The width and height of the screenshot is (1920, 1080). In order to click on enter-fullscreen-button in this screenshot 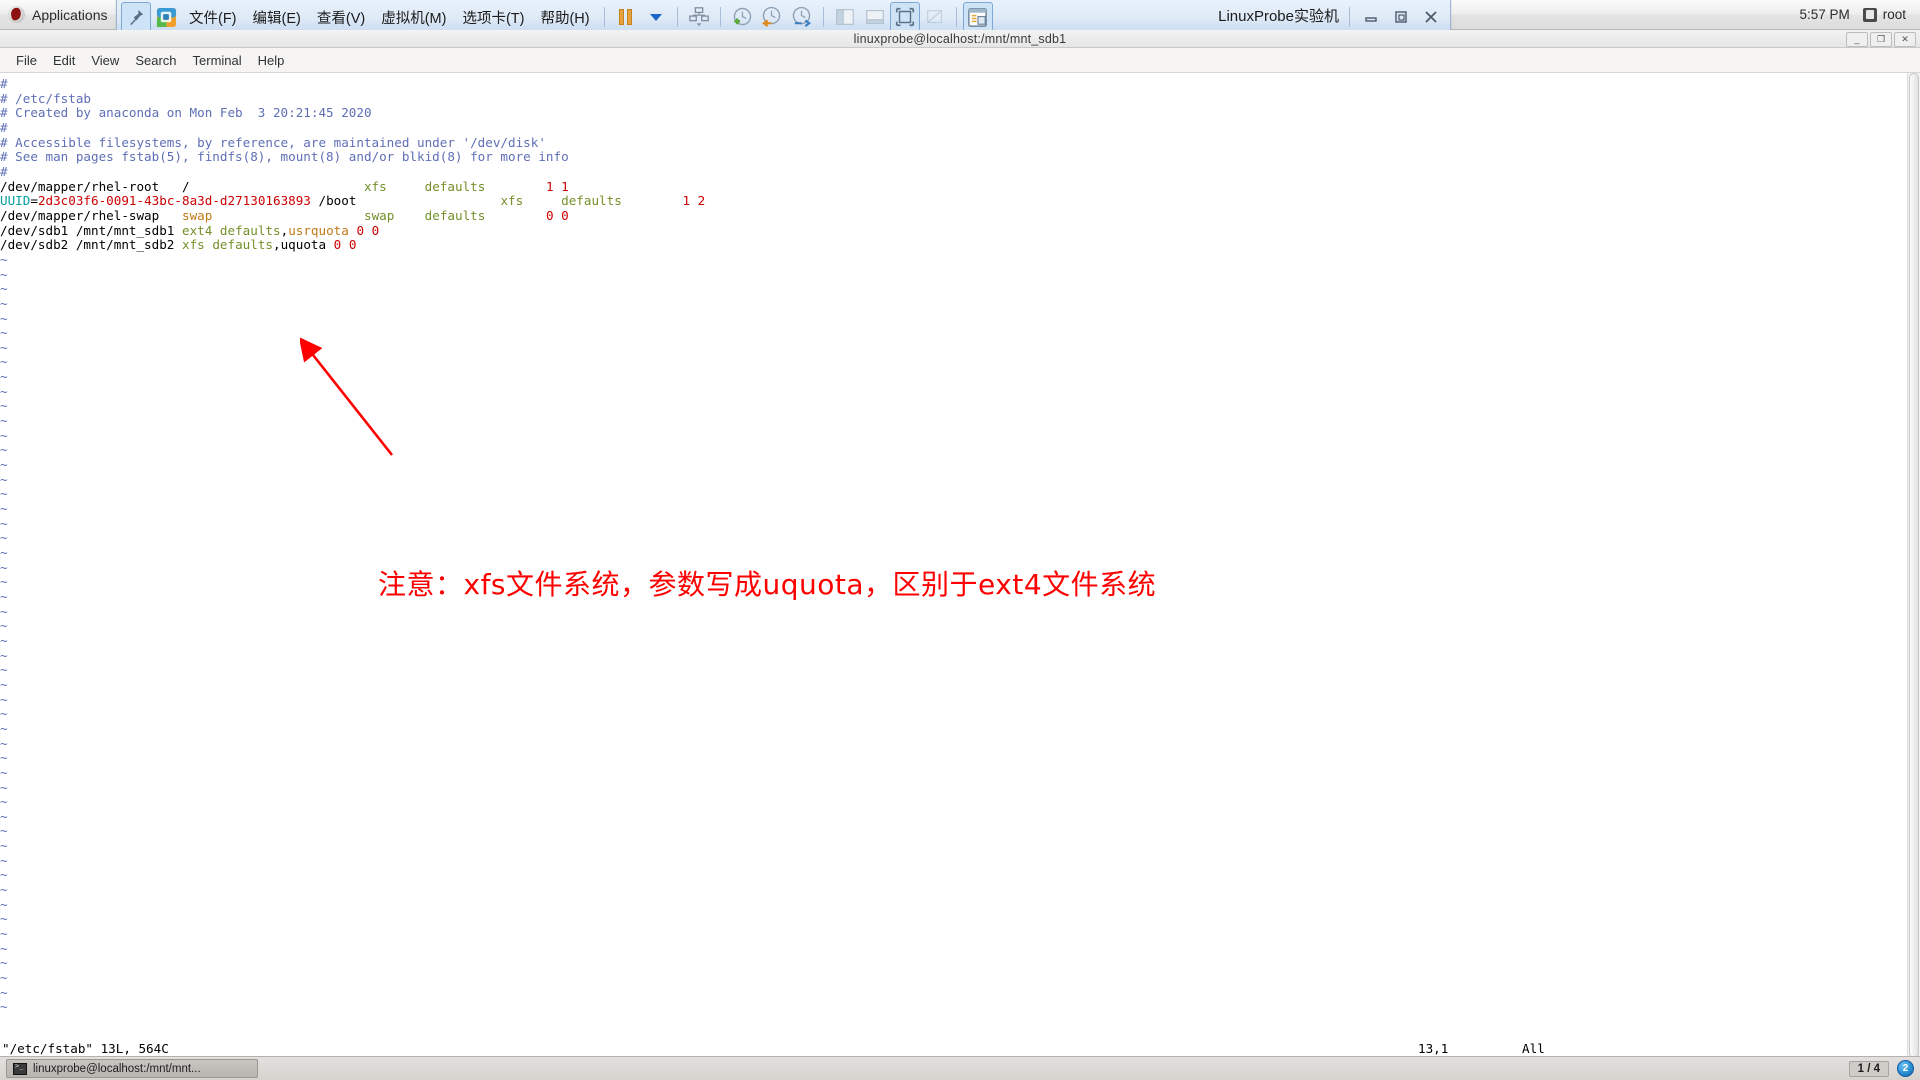, I will do `click(904, 17)`.